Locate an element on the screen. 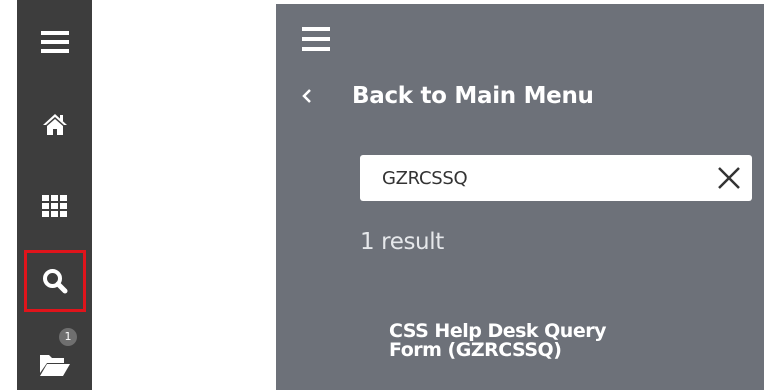 The image size is (764, 390). search-icon is located at coordinates (55, 281).